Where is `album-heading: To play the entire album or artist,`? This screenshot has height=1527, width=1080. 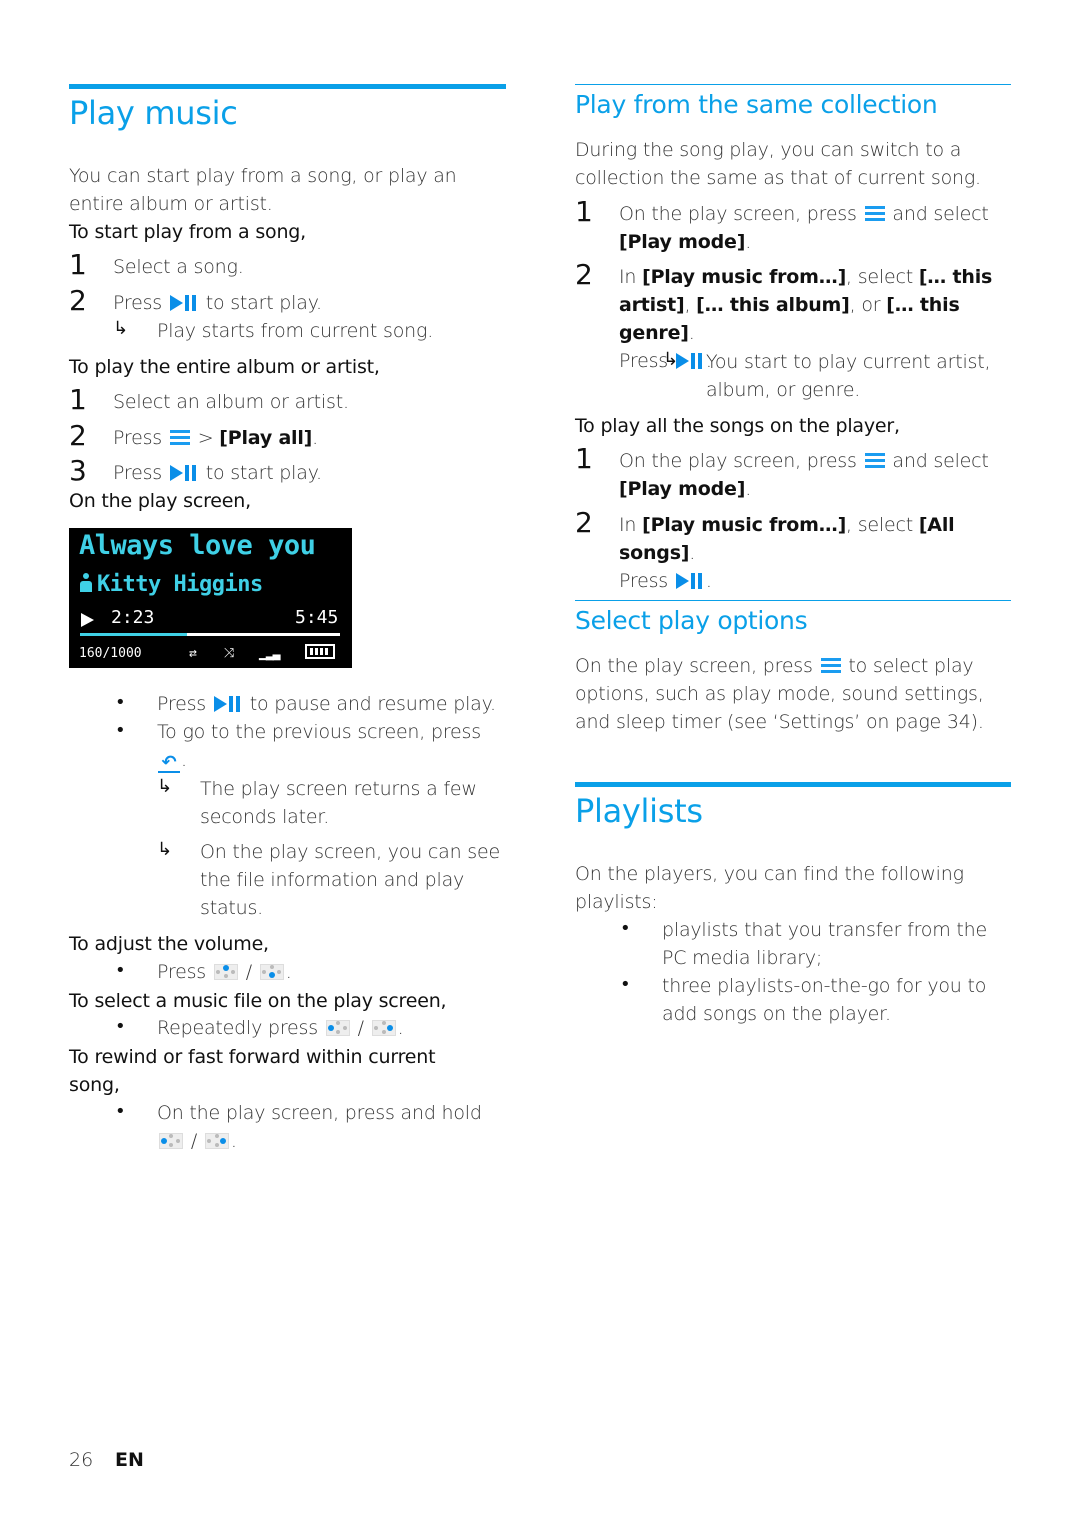 album-heading: To play the entire album or artist, is located at coordinates (224, 367).